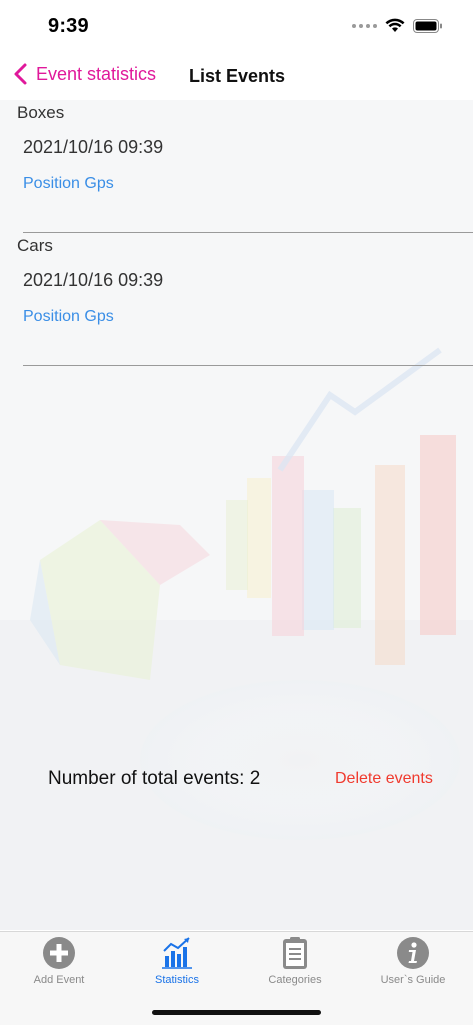  Describe the element at coordinates (177, 953) in the screenshot. I see `bar-chart-icon` at that location.